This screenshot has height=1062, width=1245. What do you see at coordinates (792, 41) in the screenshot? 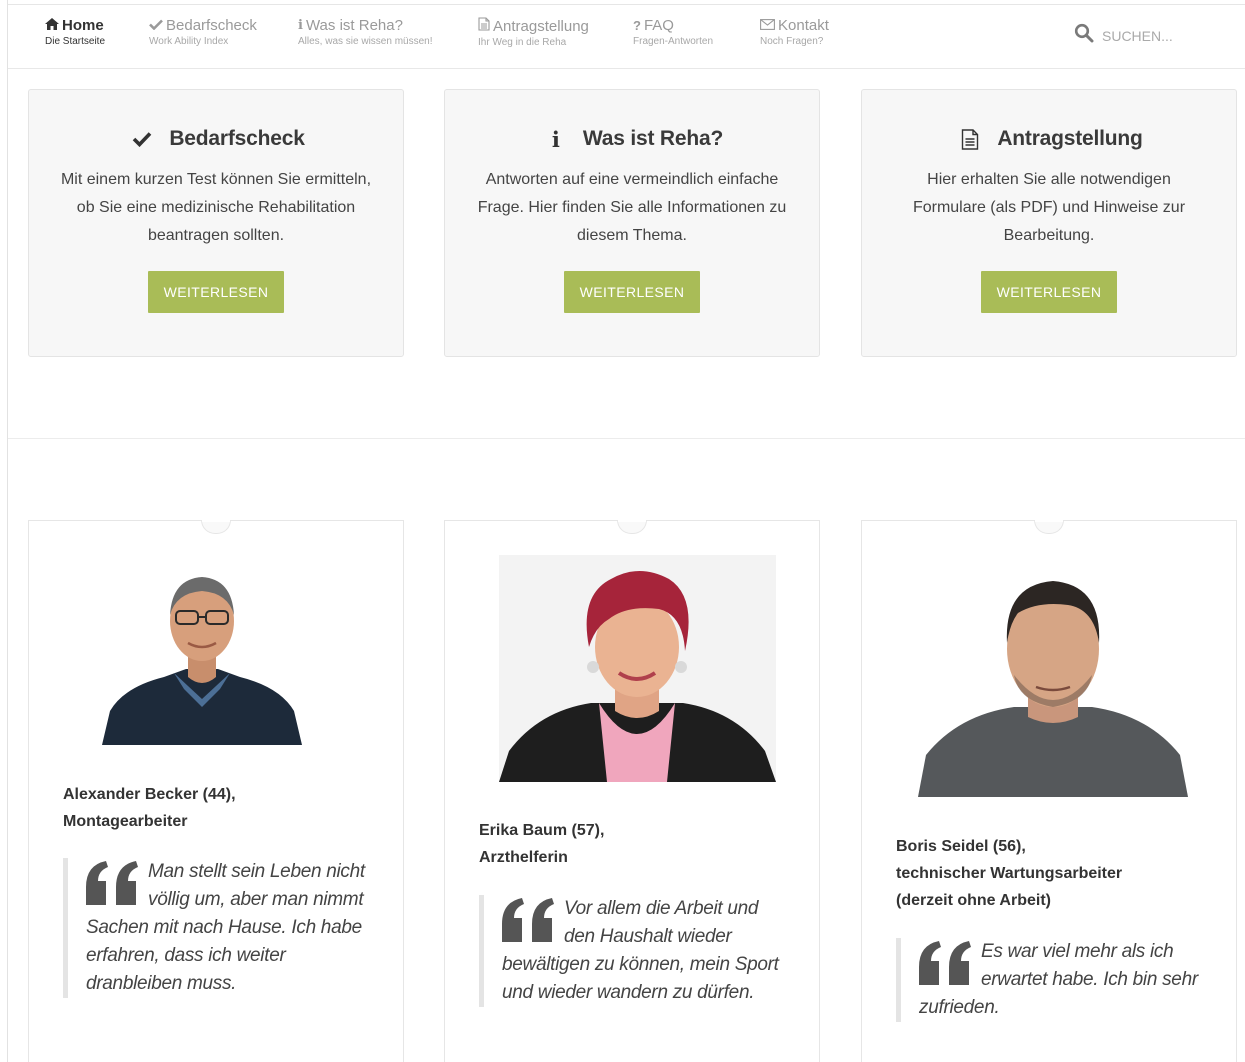
I see `nav-kontakt-sub: Noch Fragen?` at bounding box center [792, 41].